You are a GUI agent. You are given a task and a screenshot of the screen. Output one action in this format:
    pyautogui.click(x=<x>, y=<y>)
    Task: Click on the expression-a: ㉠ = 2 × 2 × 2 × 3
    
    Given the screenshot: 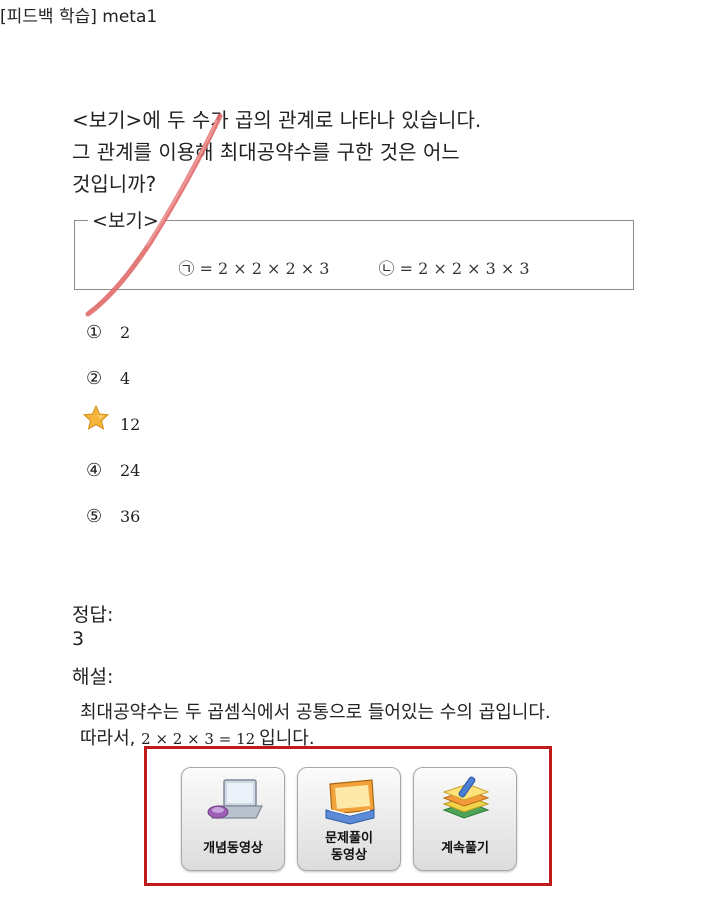 What is the action you would take?
    pyautogui.click(x=254, y=268)
    